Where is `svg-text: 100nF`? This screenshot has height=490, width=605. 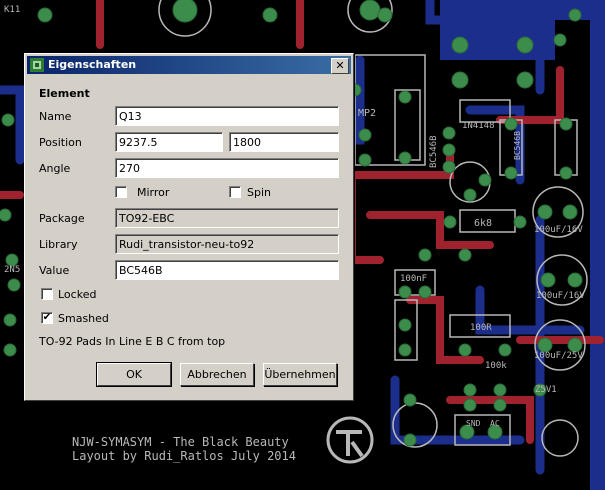
svg-text: 100nF is located at coordinates (413, 279).